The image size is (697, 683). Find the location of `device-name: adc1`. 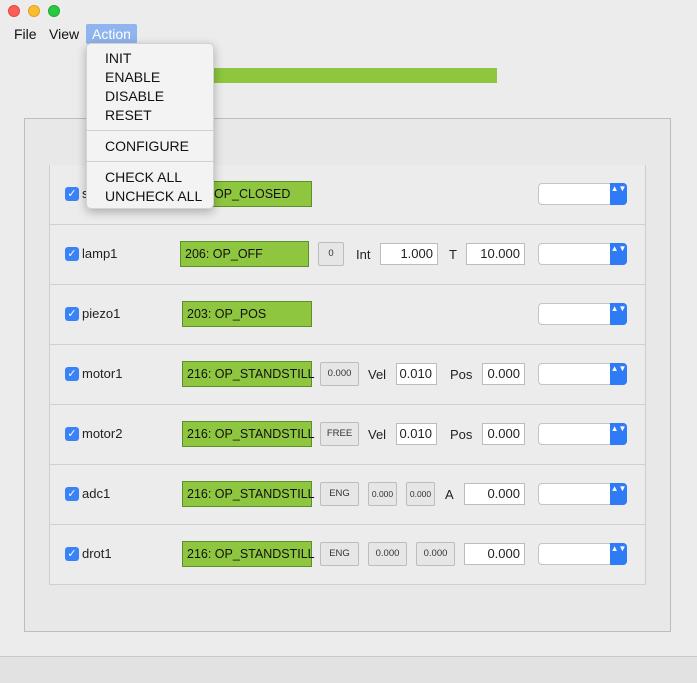

device-name: adc1 is located at coordinates (96, 493).